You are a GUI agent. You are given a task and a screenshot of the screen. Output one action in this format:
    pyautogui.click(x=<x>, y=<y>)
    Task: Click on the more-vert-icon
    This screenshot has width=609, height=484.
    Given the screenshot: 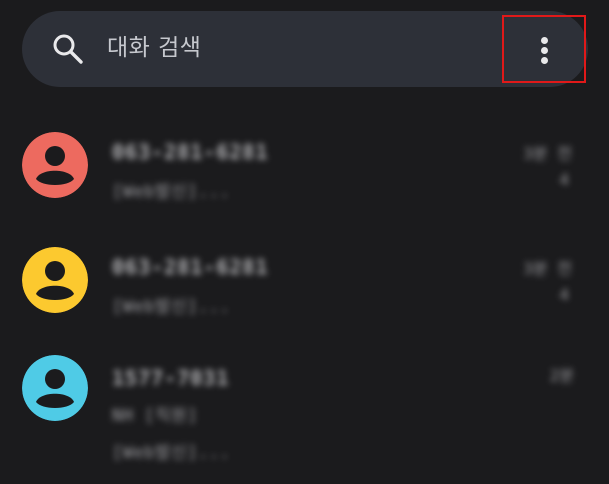 What is the action you would take?
    pyautogui.click(x=545, y=51)
    